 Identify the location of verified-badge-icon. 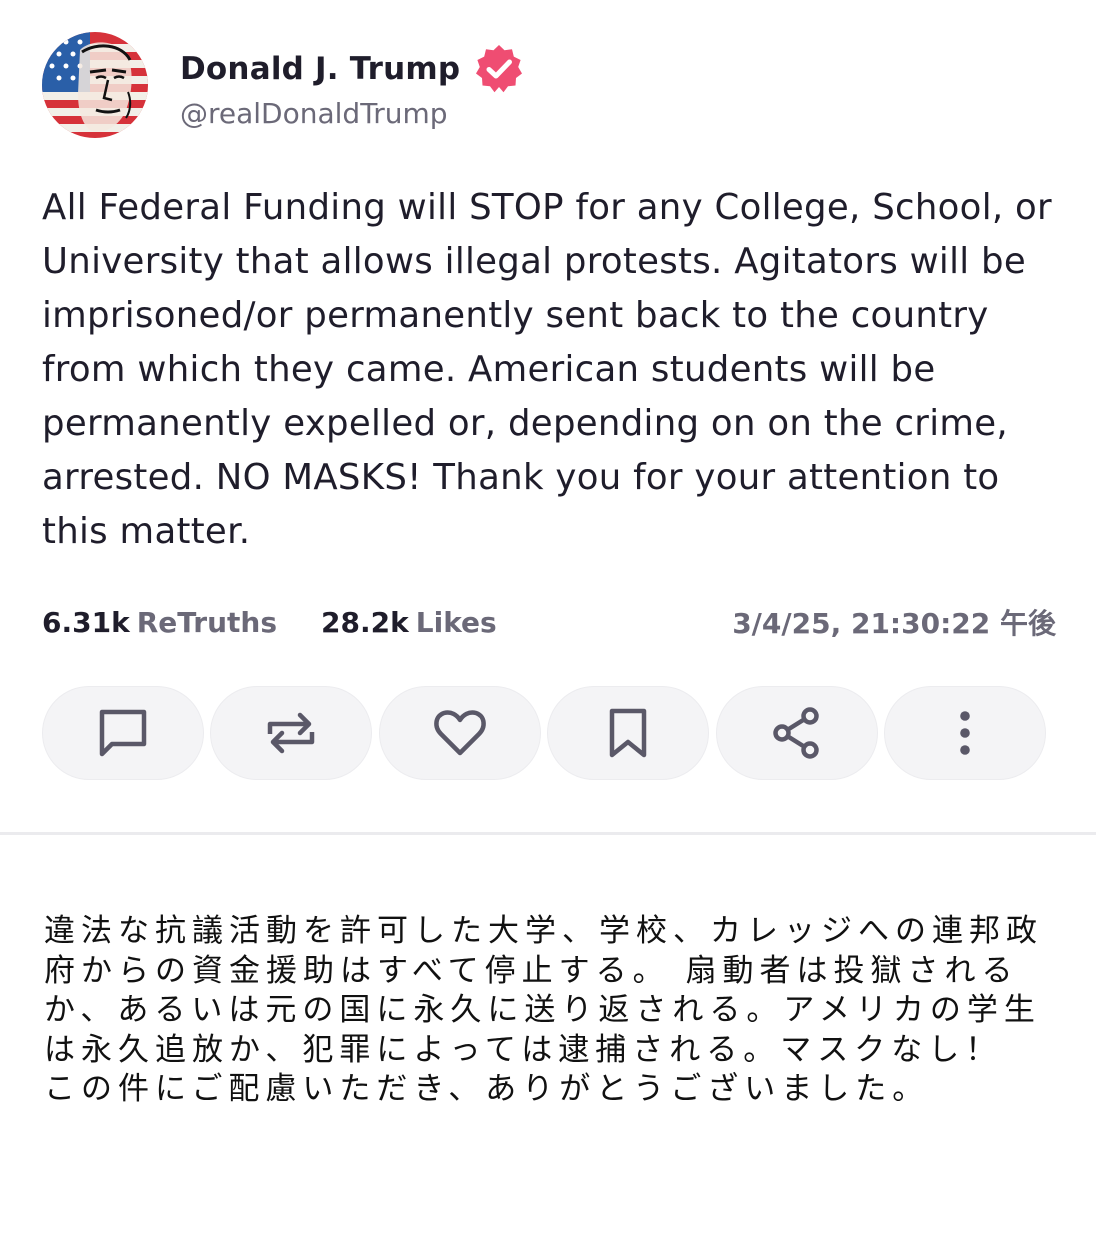
(499, 68).